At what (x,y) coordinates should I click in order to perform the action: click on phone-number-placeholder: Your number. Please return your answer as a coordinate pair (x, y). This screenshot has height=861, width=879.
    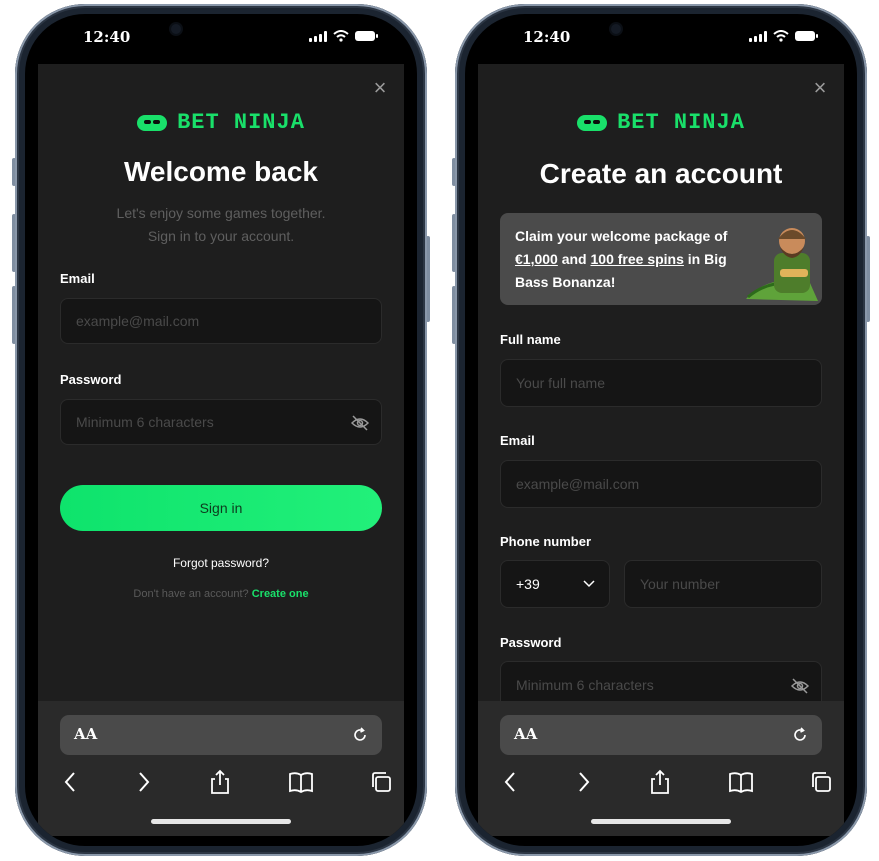
    Looking at the image, I should click on (680, 584).